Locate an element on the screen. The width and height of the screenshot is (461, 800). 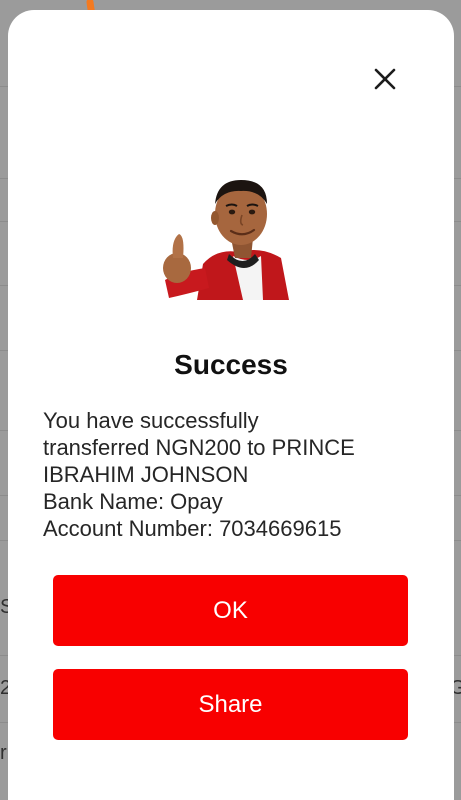
message-line: Bank Name: Opay is located at coordinates (133, 501).